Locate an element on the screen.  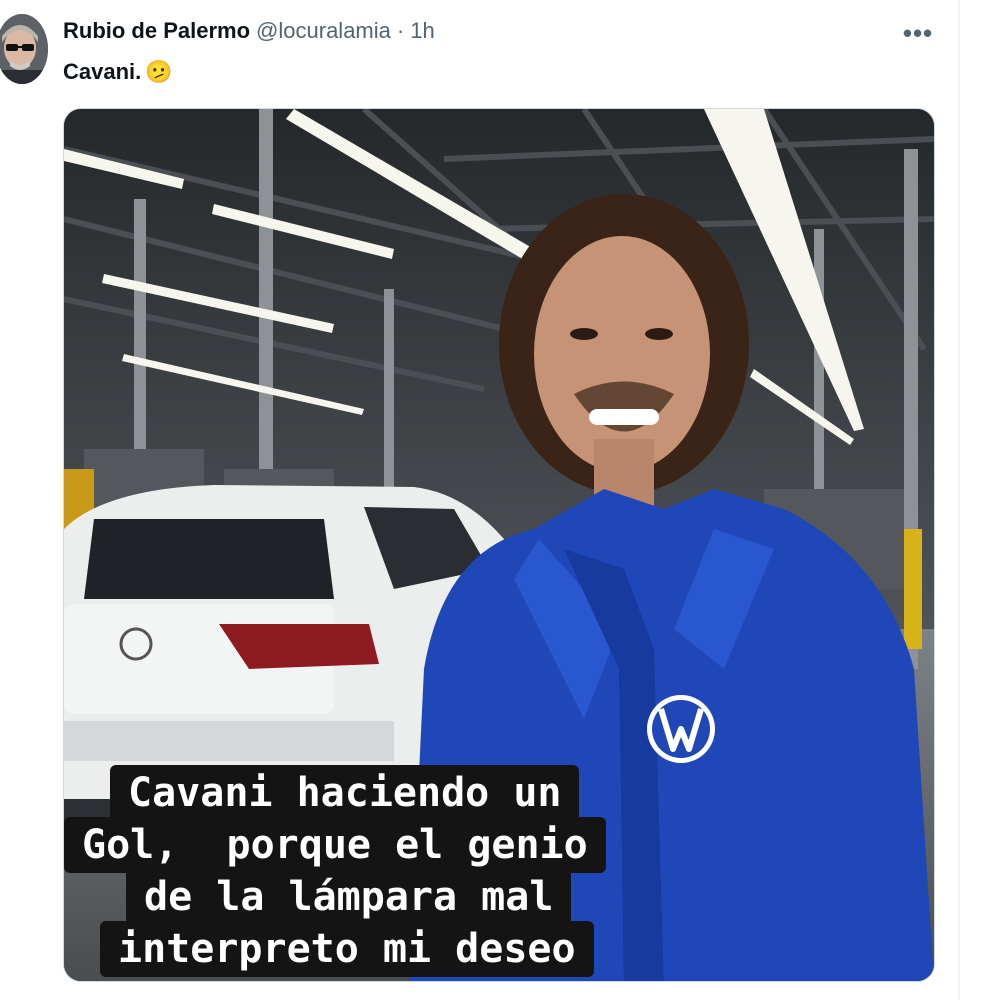
emoji-icon: 🫤 is located at coordinates (159, 71).